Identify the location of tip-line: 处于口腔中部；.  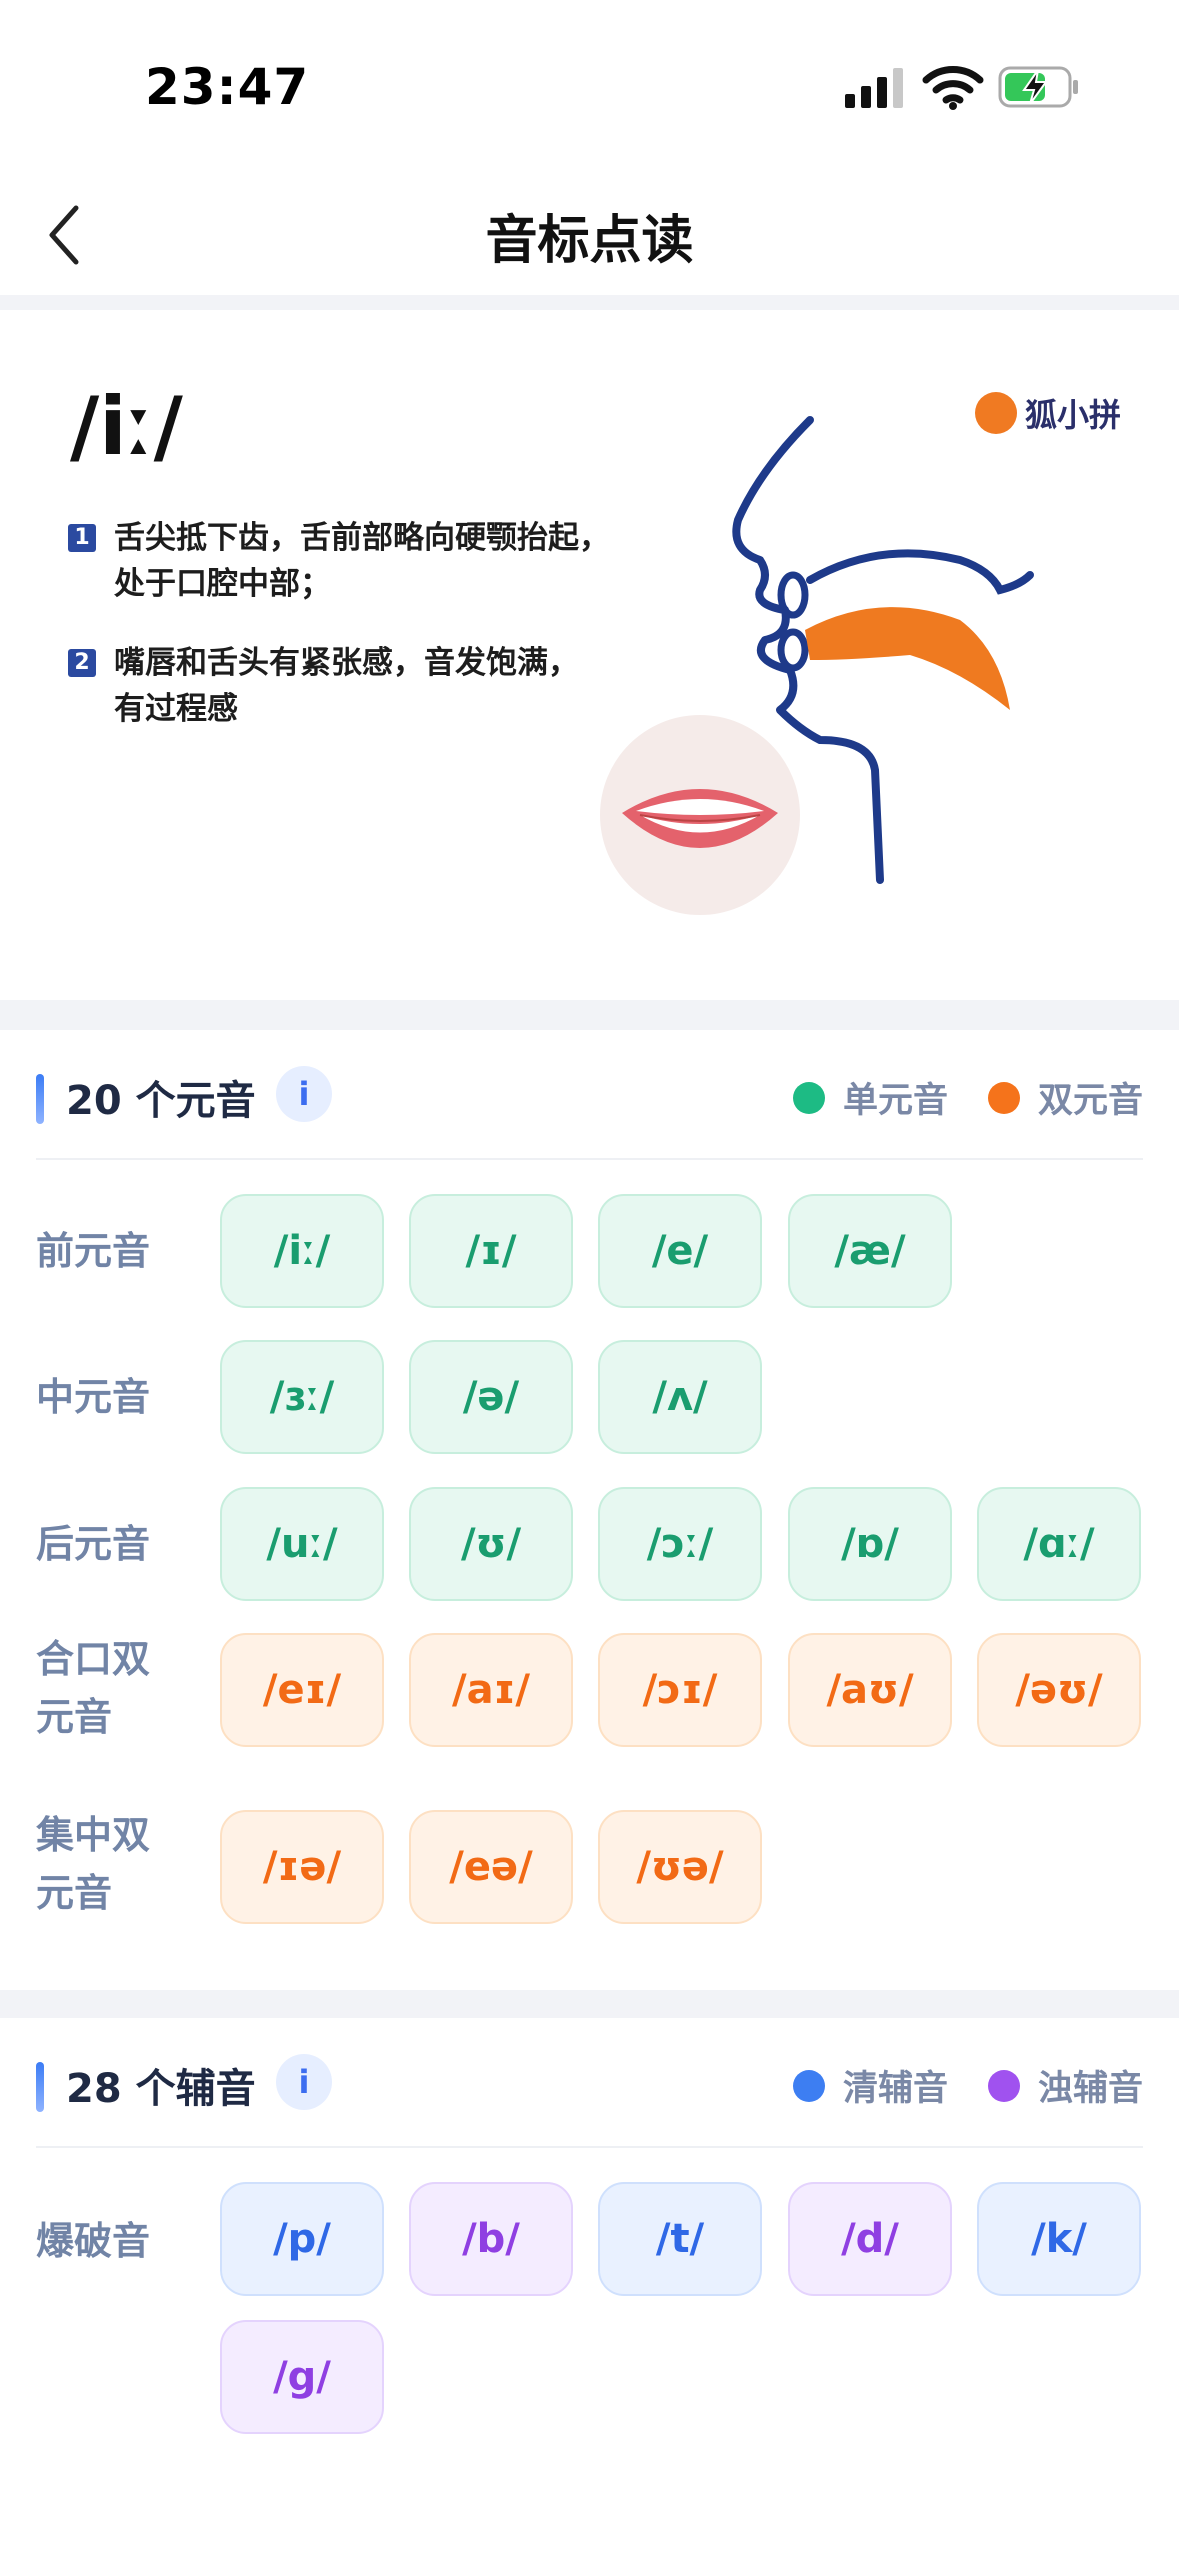
(222, 584).